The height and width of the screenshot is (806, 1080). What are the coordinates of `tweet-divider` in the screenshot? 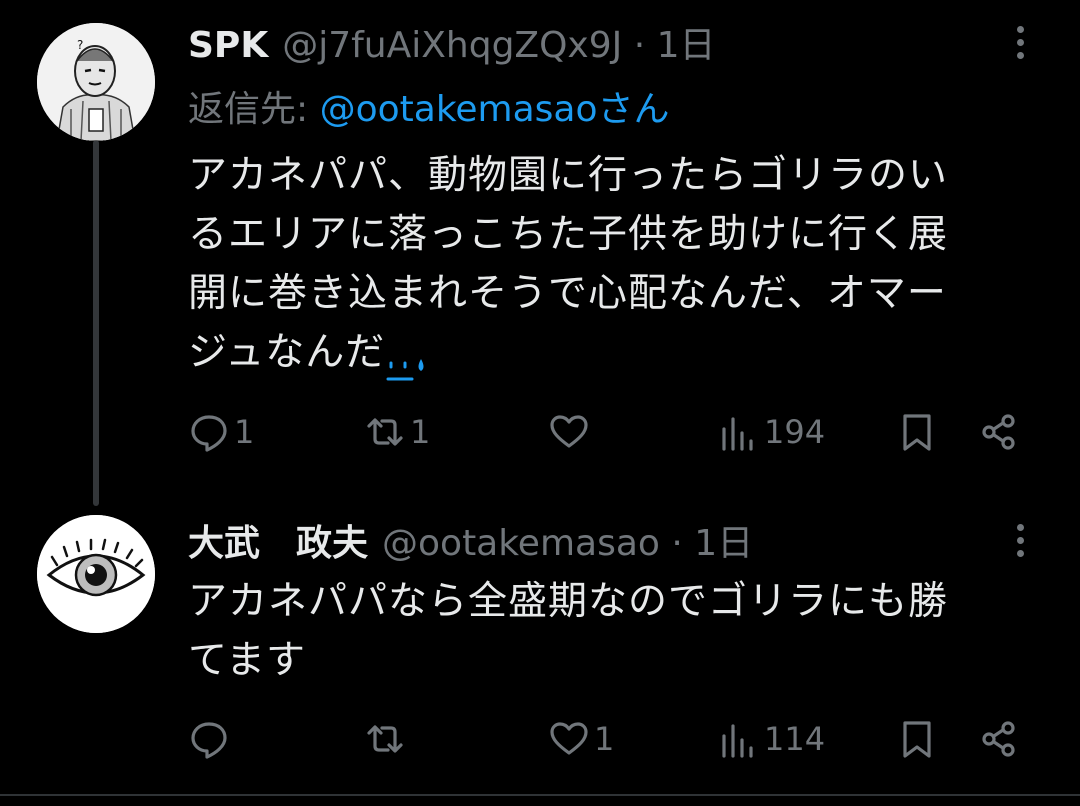 It's located at (540, 795).